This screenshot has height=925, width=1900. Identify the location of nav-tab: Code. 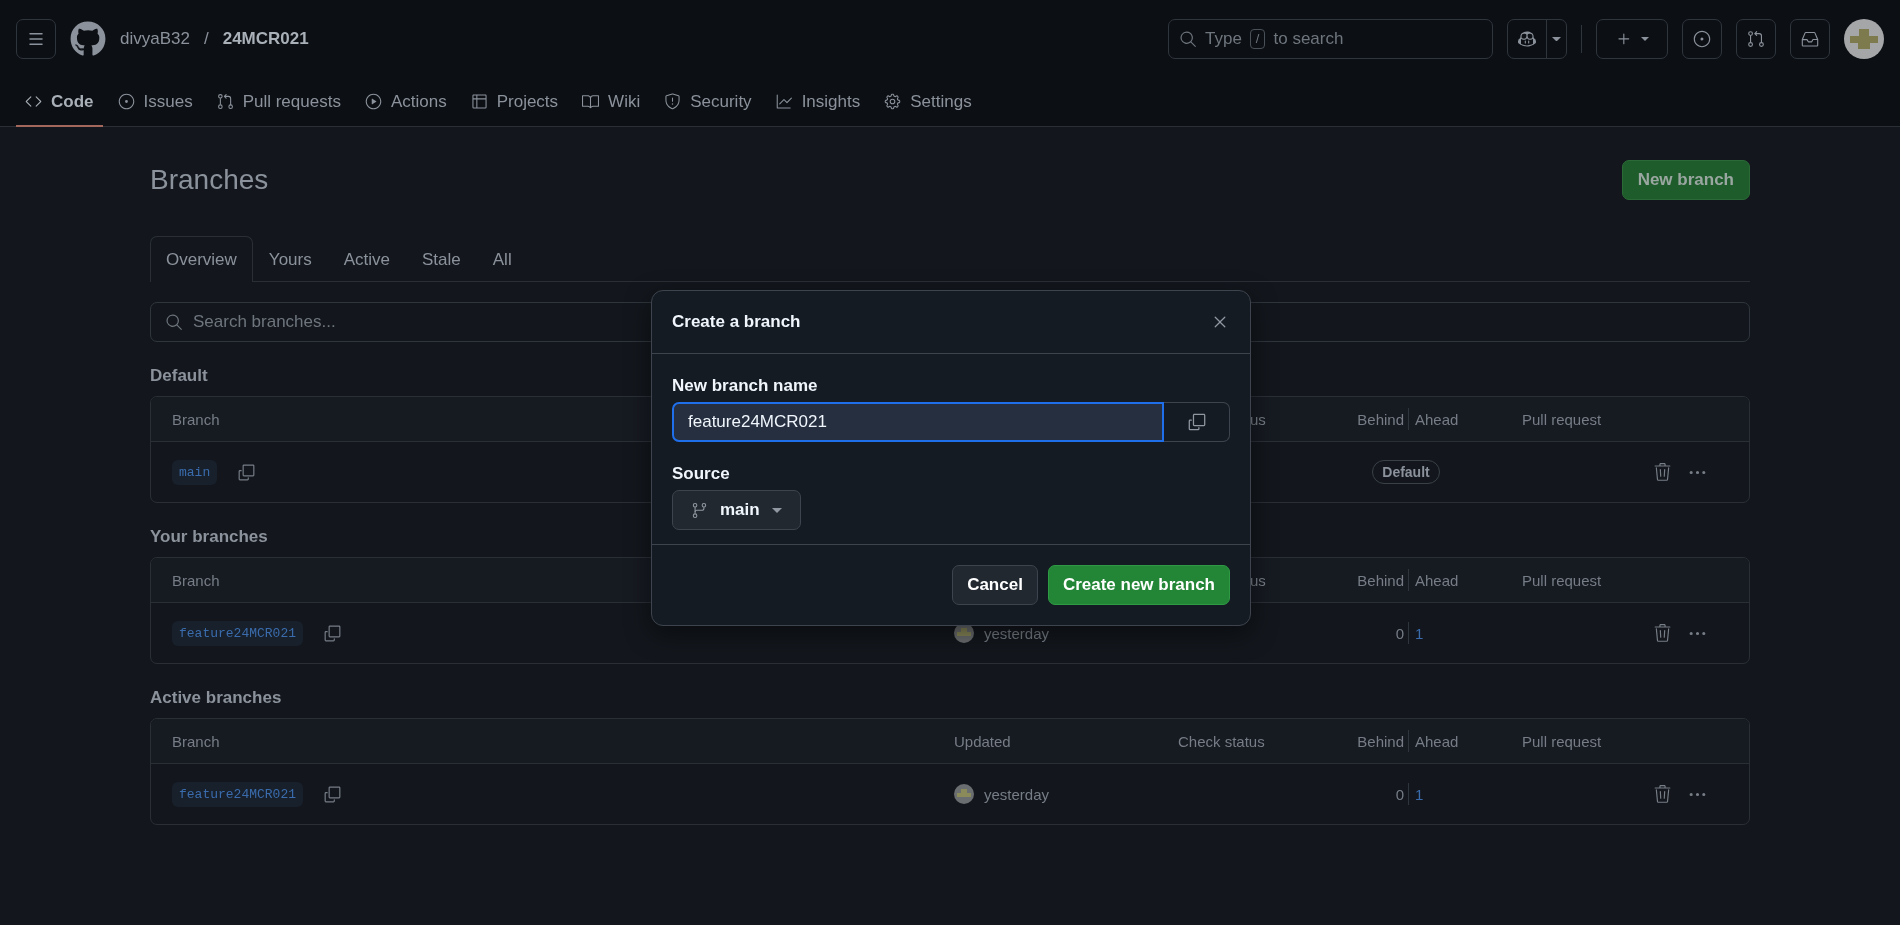
(59, 102).